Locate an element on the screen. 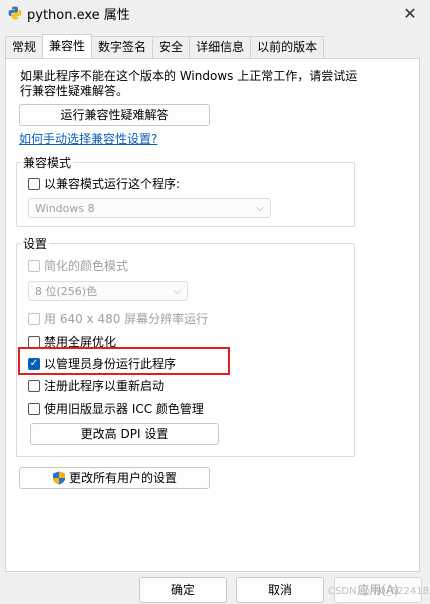 This screenshot has height=604, width=430. window-title: python.exe 属性 is located at coordinates (78, 15).